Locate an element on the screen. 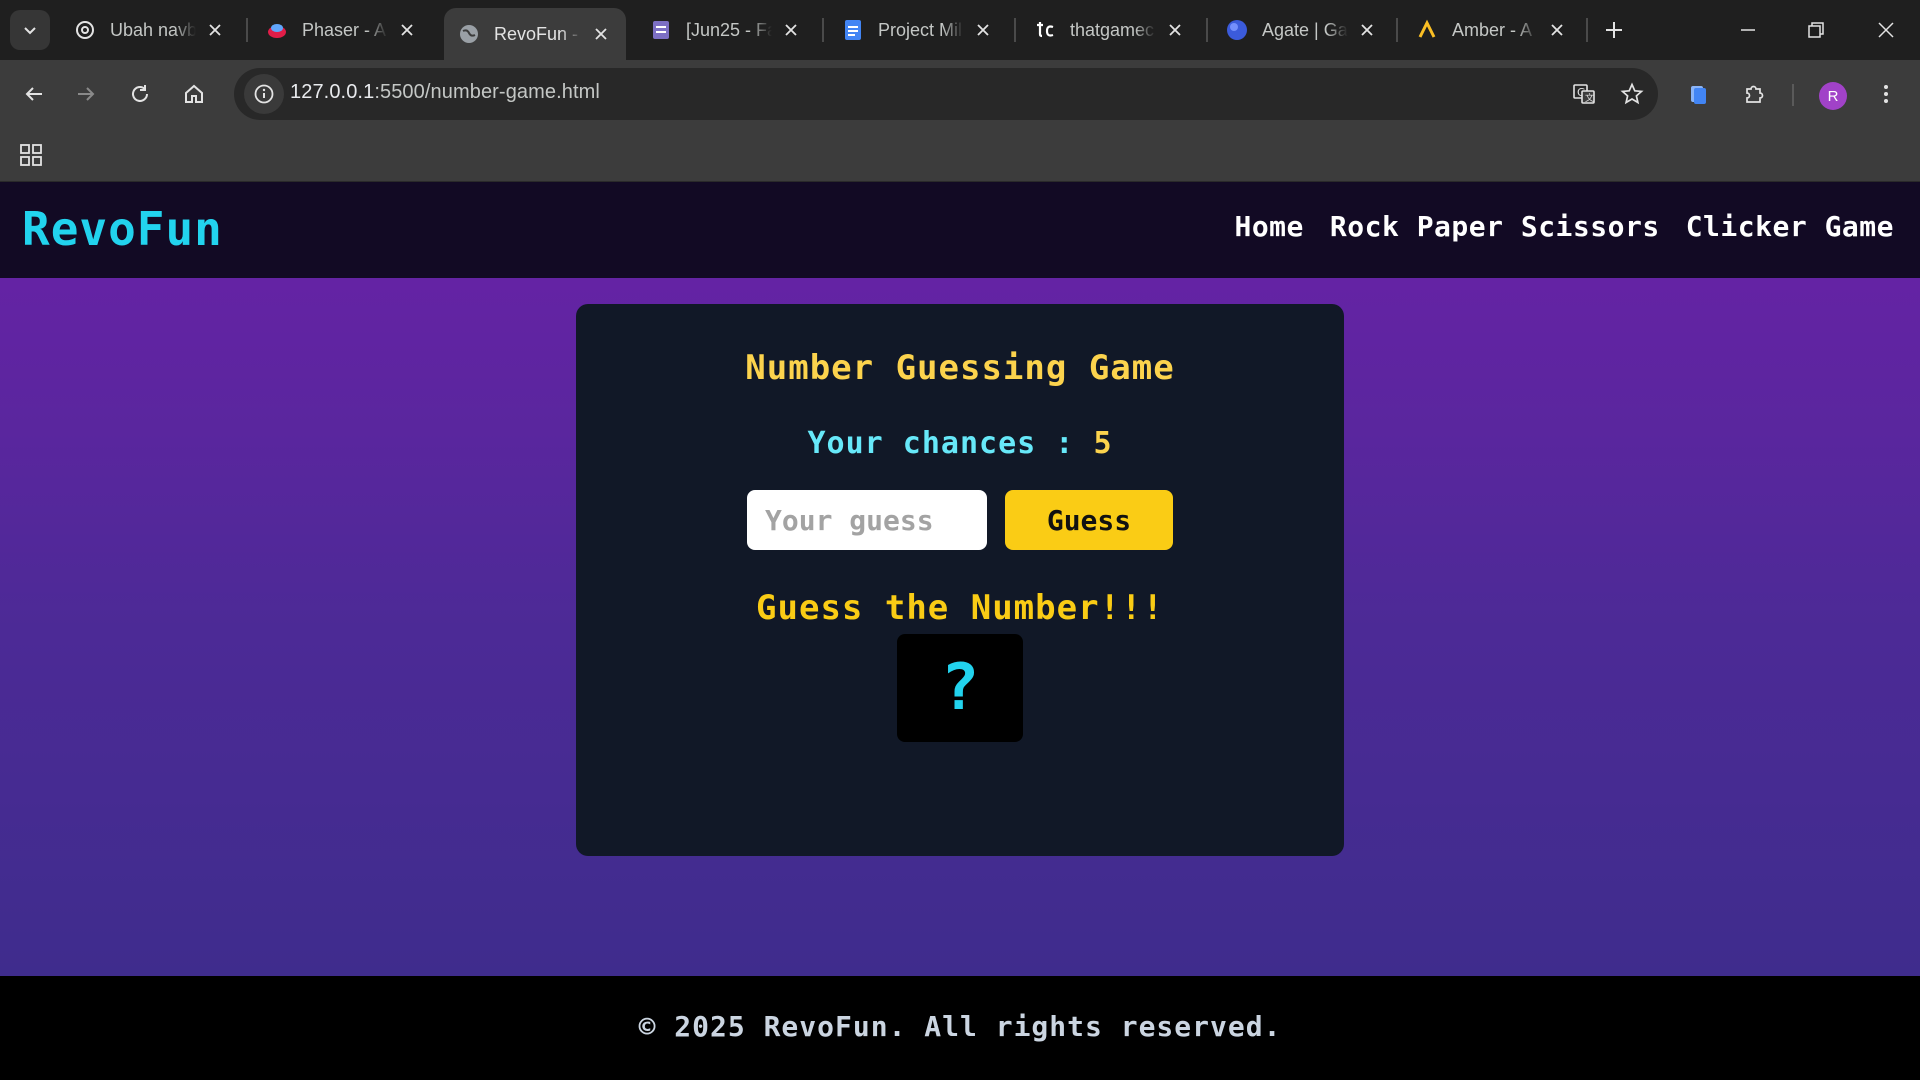  tab-4: Project Mil is located at coordinates (918, 30).